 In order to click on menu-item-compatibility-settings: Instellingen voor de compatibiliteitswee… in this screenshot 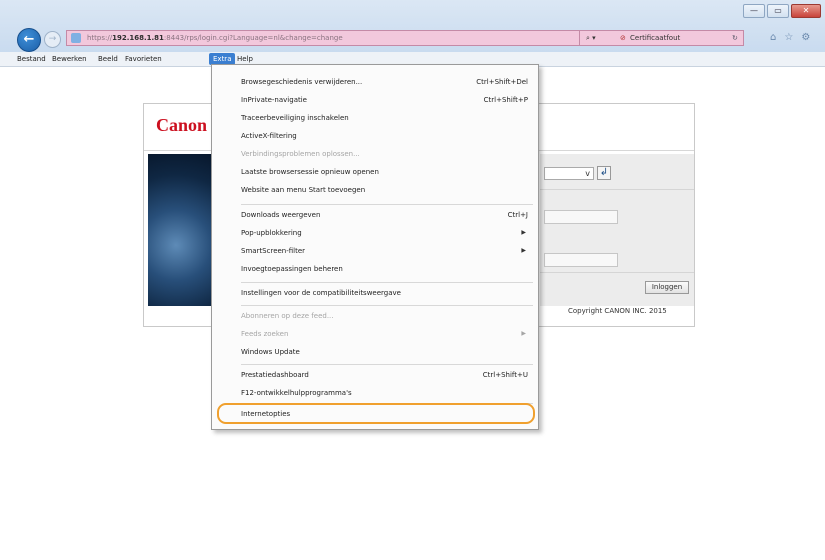, I will do `click(375, 293)`.